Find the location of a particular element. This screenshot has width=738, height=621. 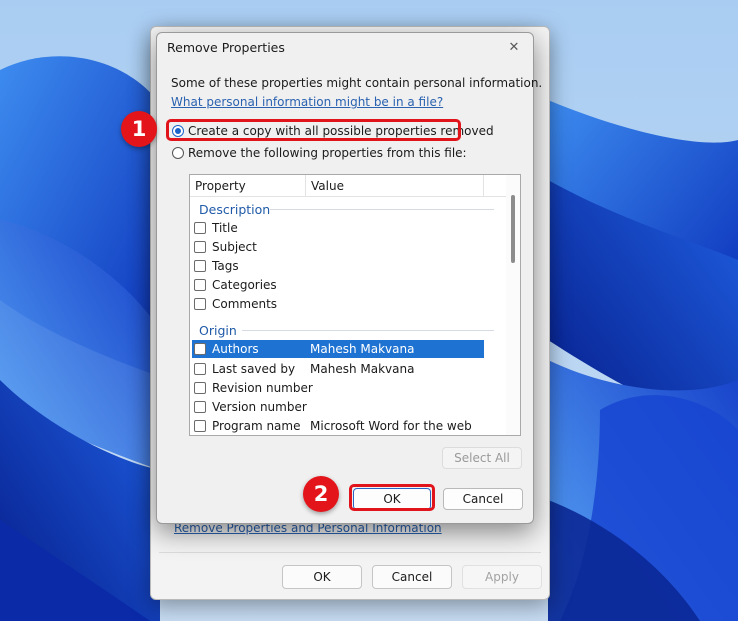

property-name: Comments is located at coordinates (245, 304).